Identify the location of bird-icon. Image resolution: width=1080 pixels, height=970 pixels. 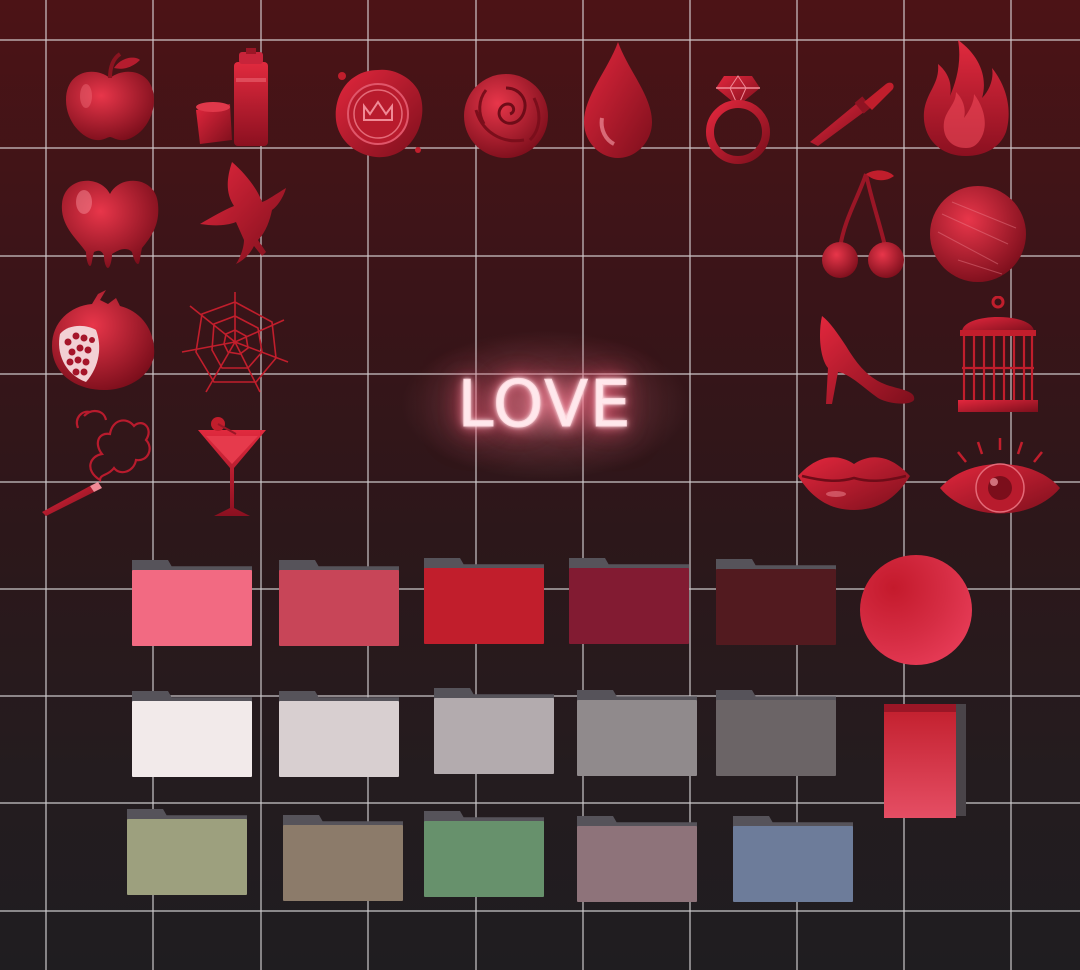
(243, 213).